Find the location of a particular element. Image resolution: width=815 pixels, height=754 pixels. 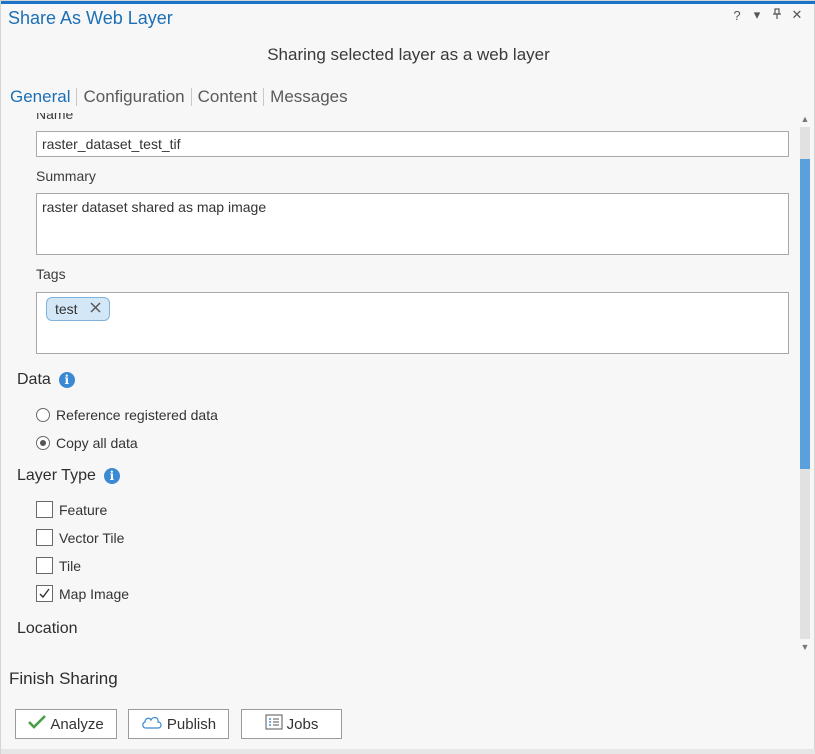

location-section-title: Location is located at coordinates (47, 628).